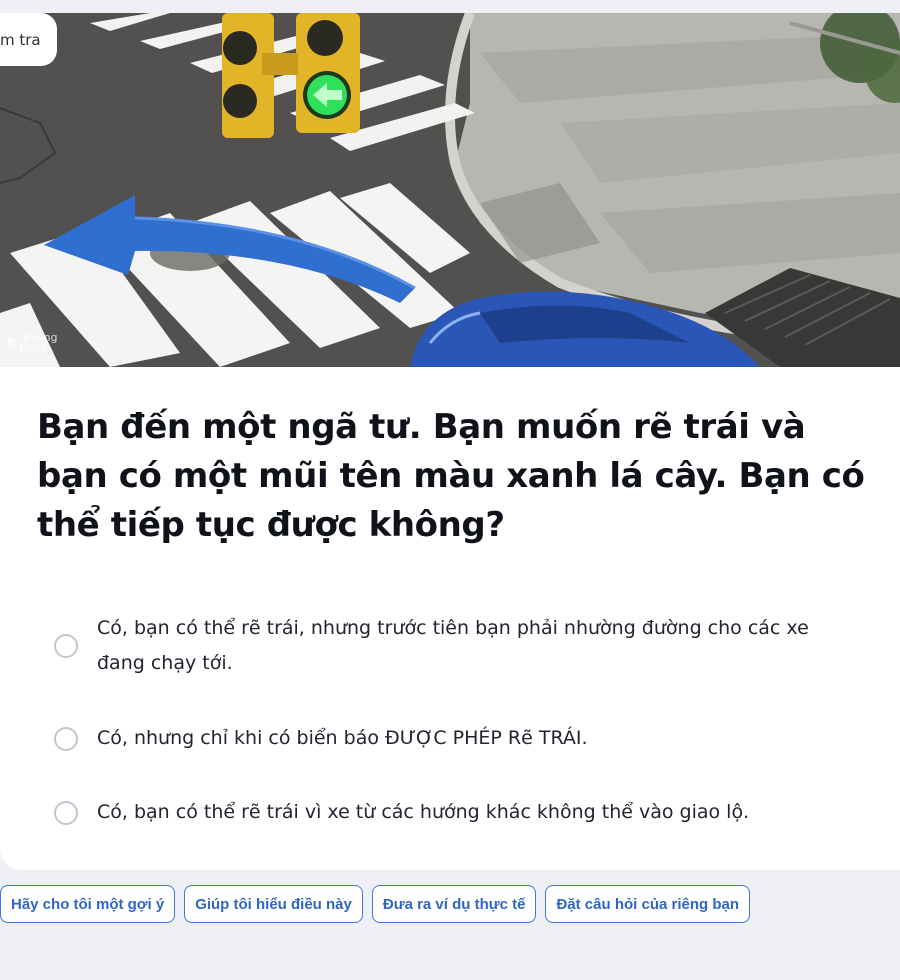 This screenshot has height=980, width=900. I want to click on watermark-logo: ฮ driving tests, so click(31, 343).